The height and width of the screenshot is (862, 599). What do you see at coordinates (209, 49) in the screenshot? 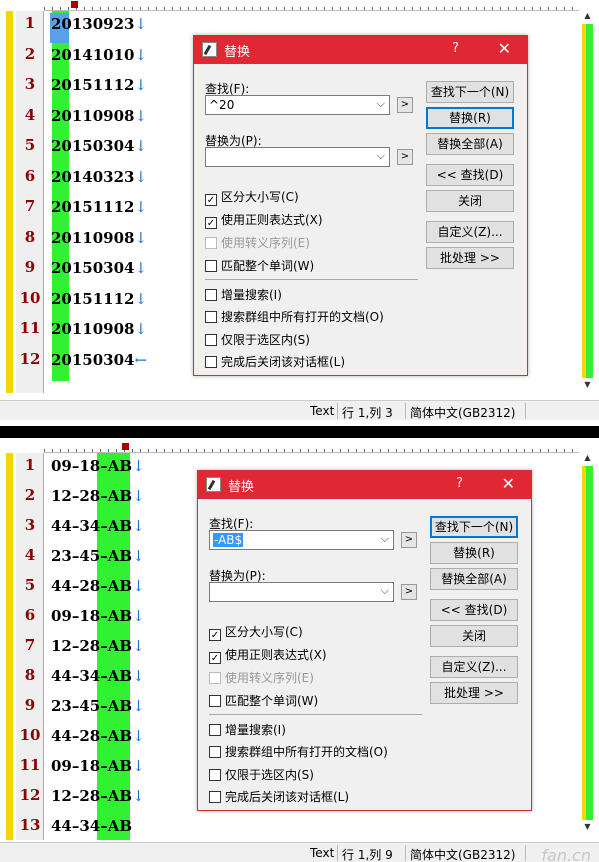
I see `app-icon` at bounding box center [209, 49].